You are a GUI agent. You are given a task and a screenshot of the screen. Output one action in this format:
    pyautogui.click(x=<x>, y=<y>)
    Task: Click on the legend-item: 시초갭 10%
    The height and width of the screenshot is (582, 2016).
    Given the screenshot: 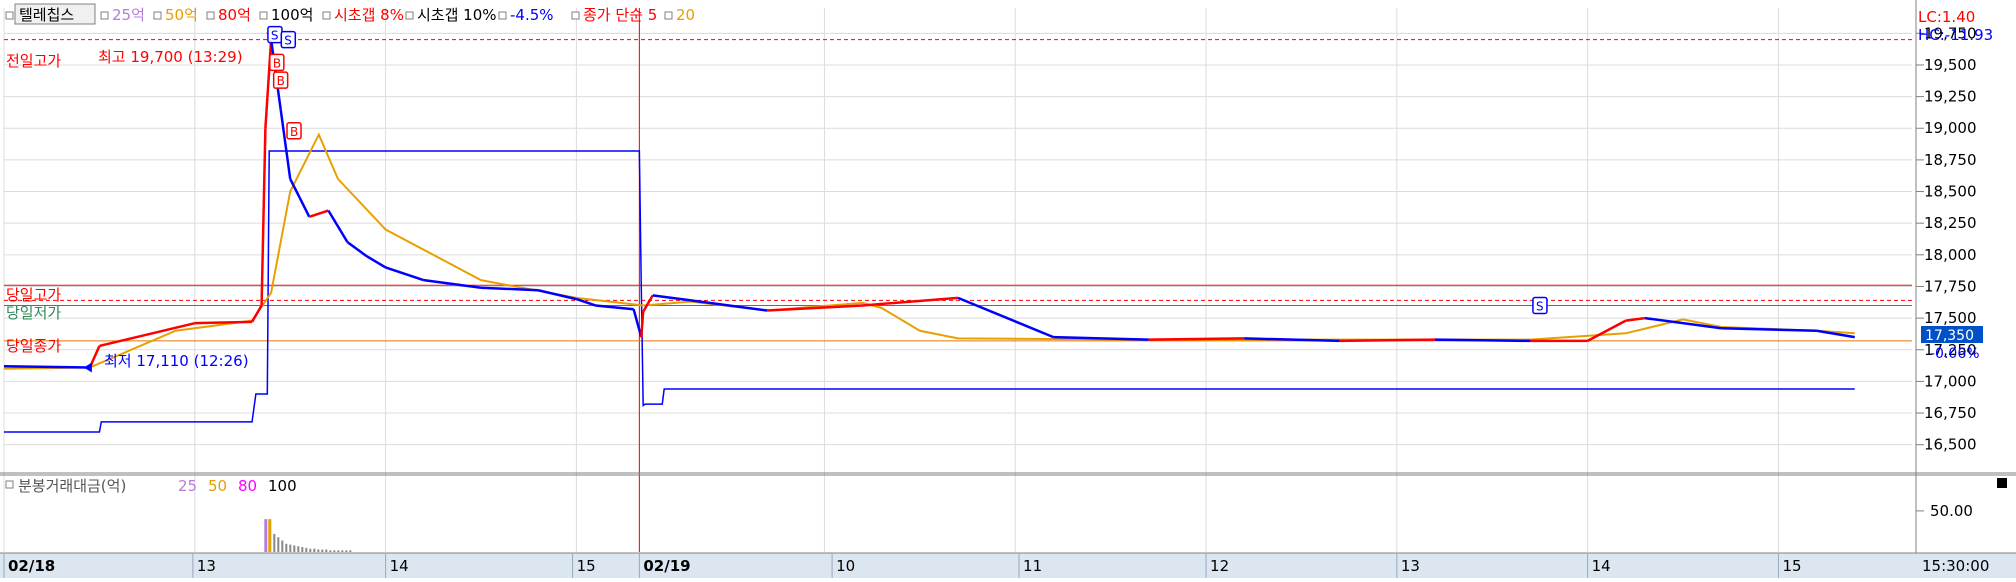 What is the action you would take?
    pyautogui.click(x=451, y=15)
    